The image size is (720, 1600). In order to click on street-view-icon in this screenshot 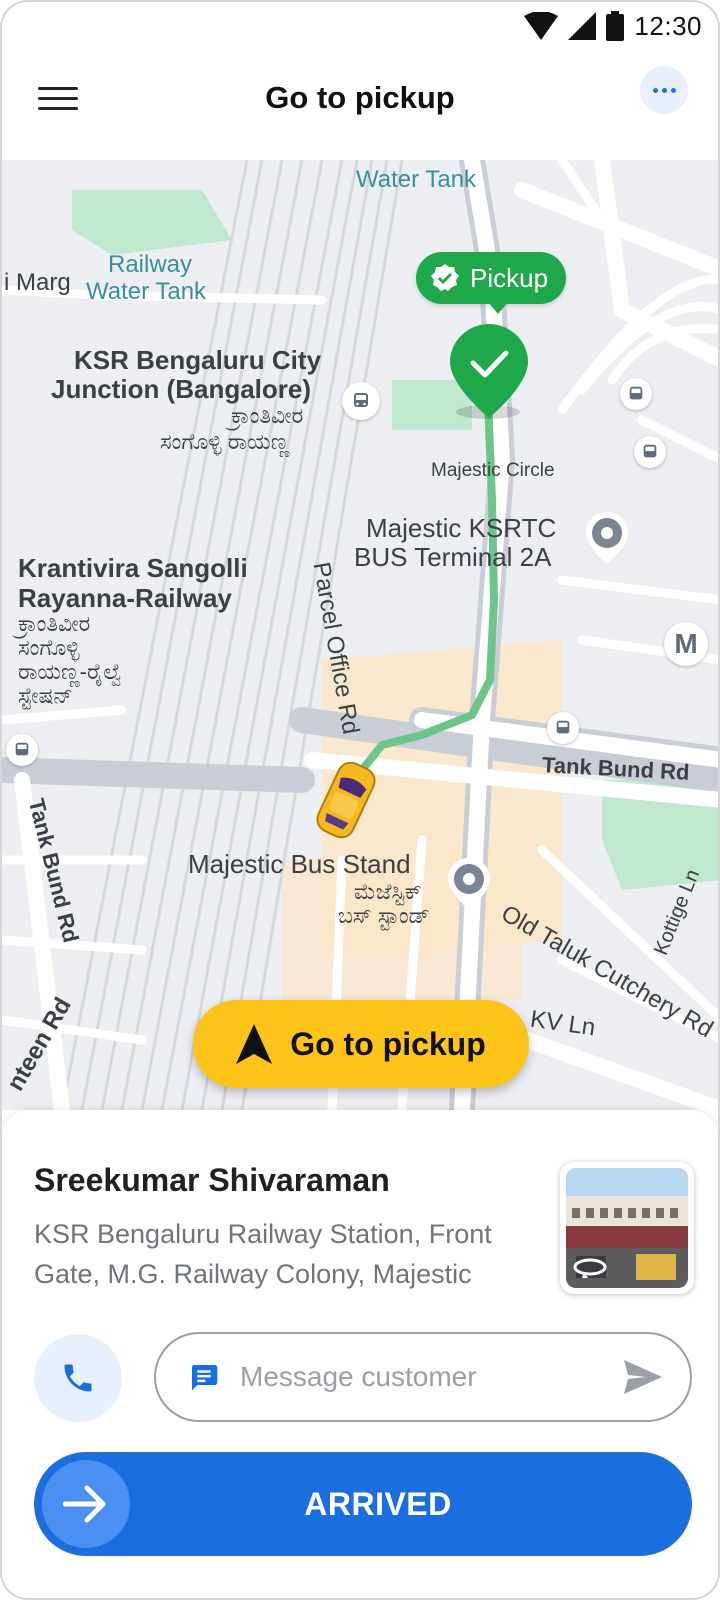, I will do `click(590, 1268)`.